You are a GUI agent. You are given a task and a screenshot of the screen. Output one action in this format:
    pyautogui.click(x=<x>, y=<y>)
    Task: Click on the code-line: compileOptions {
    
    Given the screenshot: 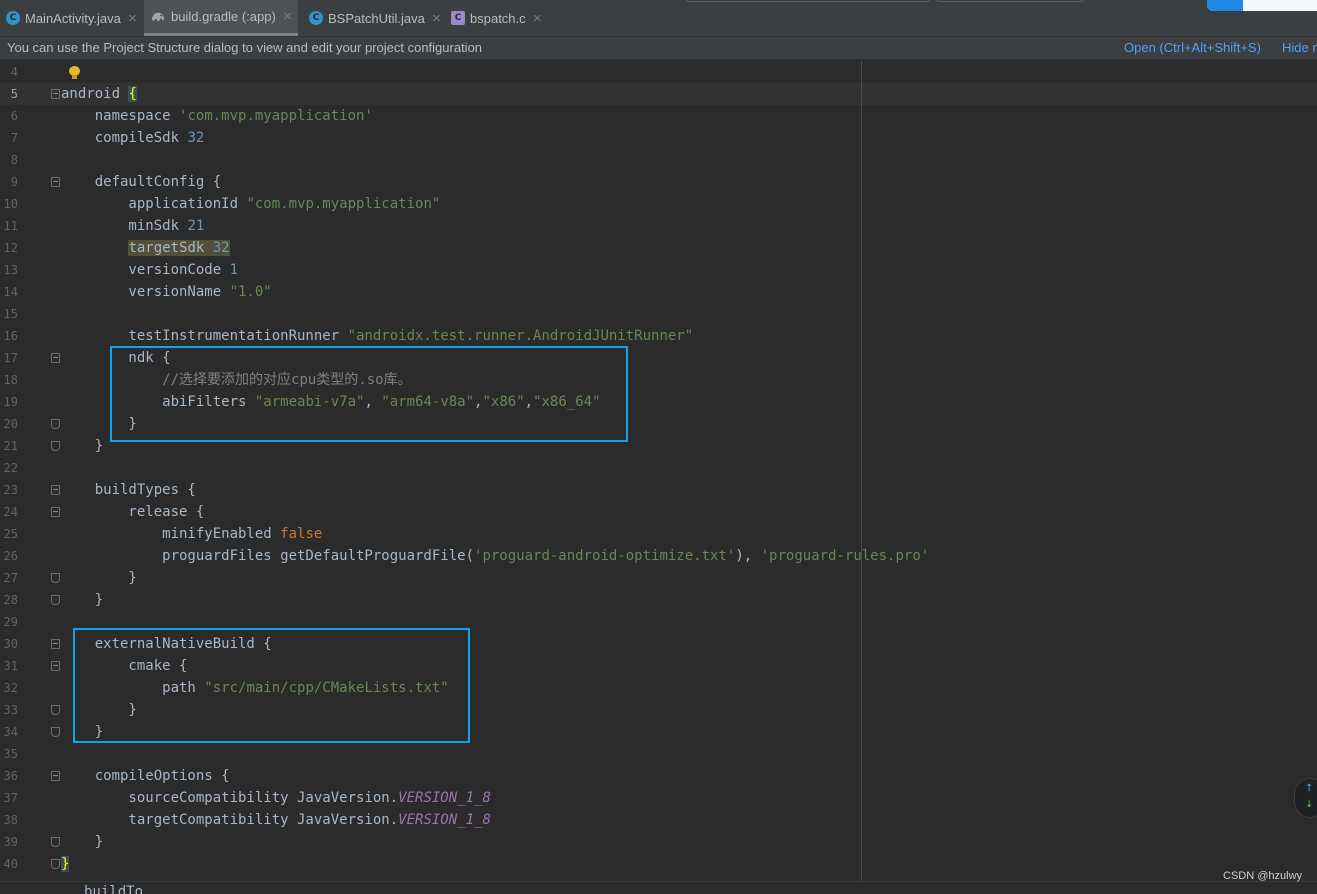 What is the action you would take?
    pyautogui.click(x=145, y=776)
    